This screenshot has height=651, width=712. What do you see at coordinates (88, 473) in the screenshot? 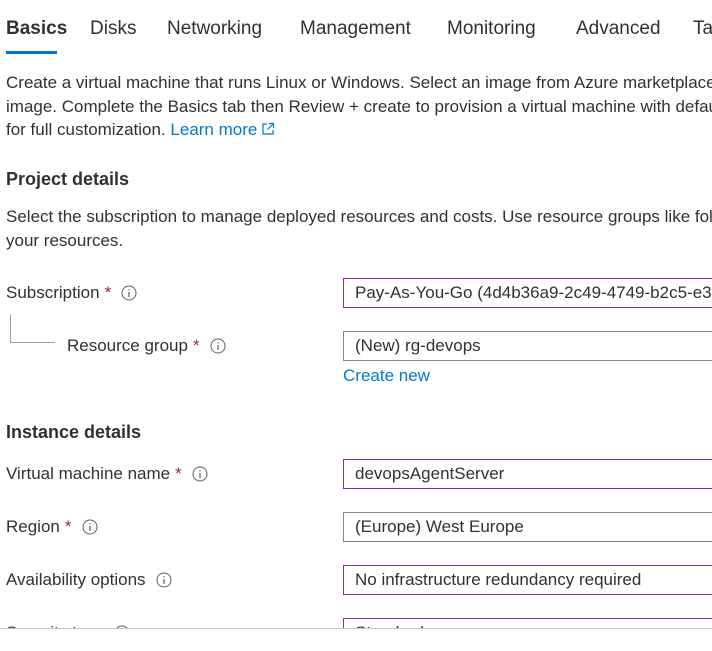
I see `vm-name-label-text: Virtual machine name` at bounding box center [88, 473].